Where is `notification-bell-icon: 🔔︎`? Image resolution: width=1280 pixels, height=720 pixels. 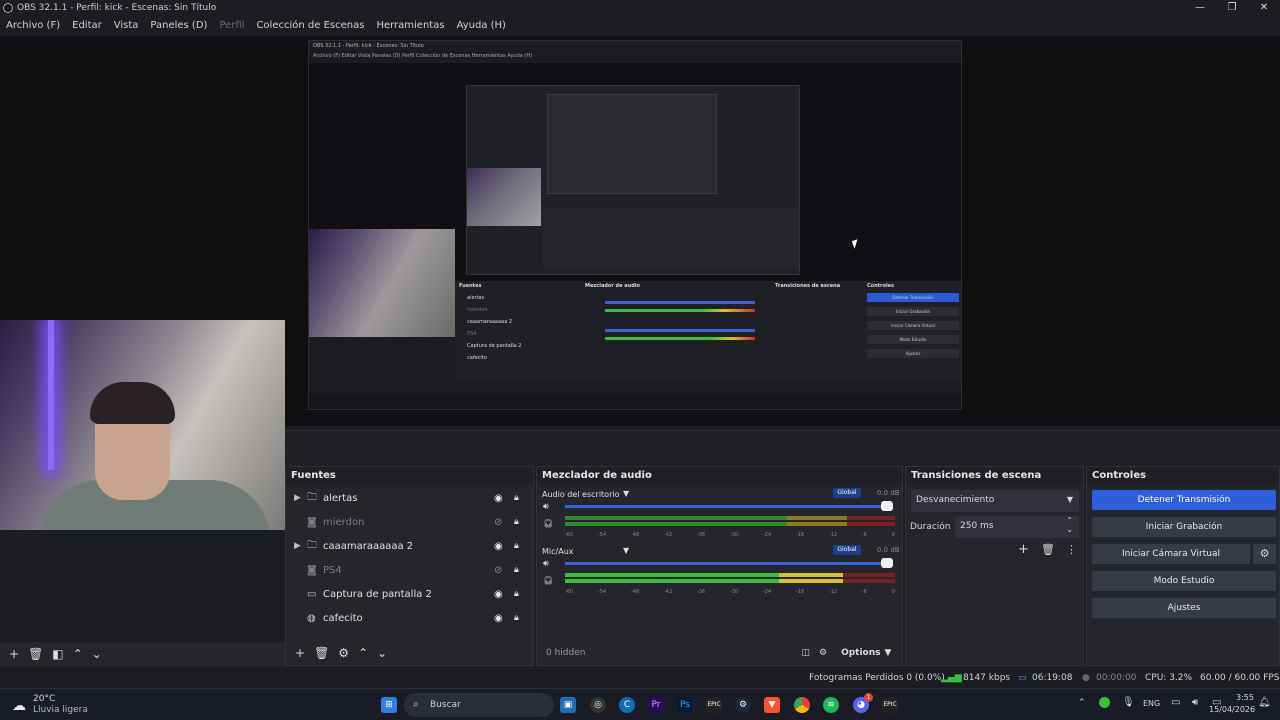
notification-bell-icon: 🔔︎ is located at coordinates (1264, 702).